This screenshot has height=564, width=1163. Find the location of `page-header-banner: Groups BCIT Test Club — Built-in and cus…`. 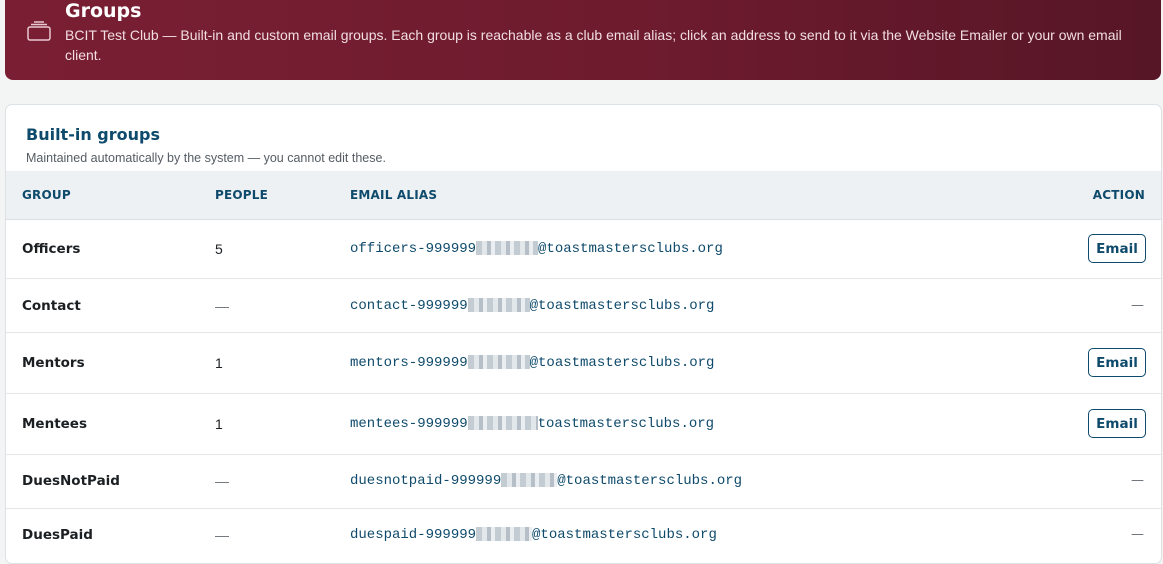

page-header-banner: Groups BCIT Test Club — Built-in and cus… is located at coordinates (583, 40).